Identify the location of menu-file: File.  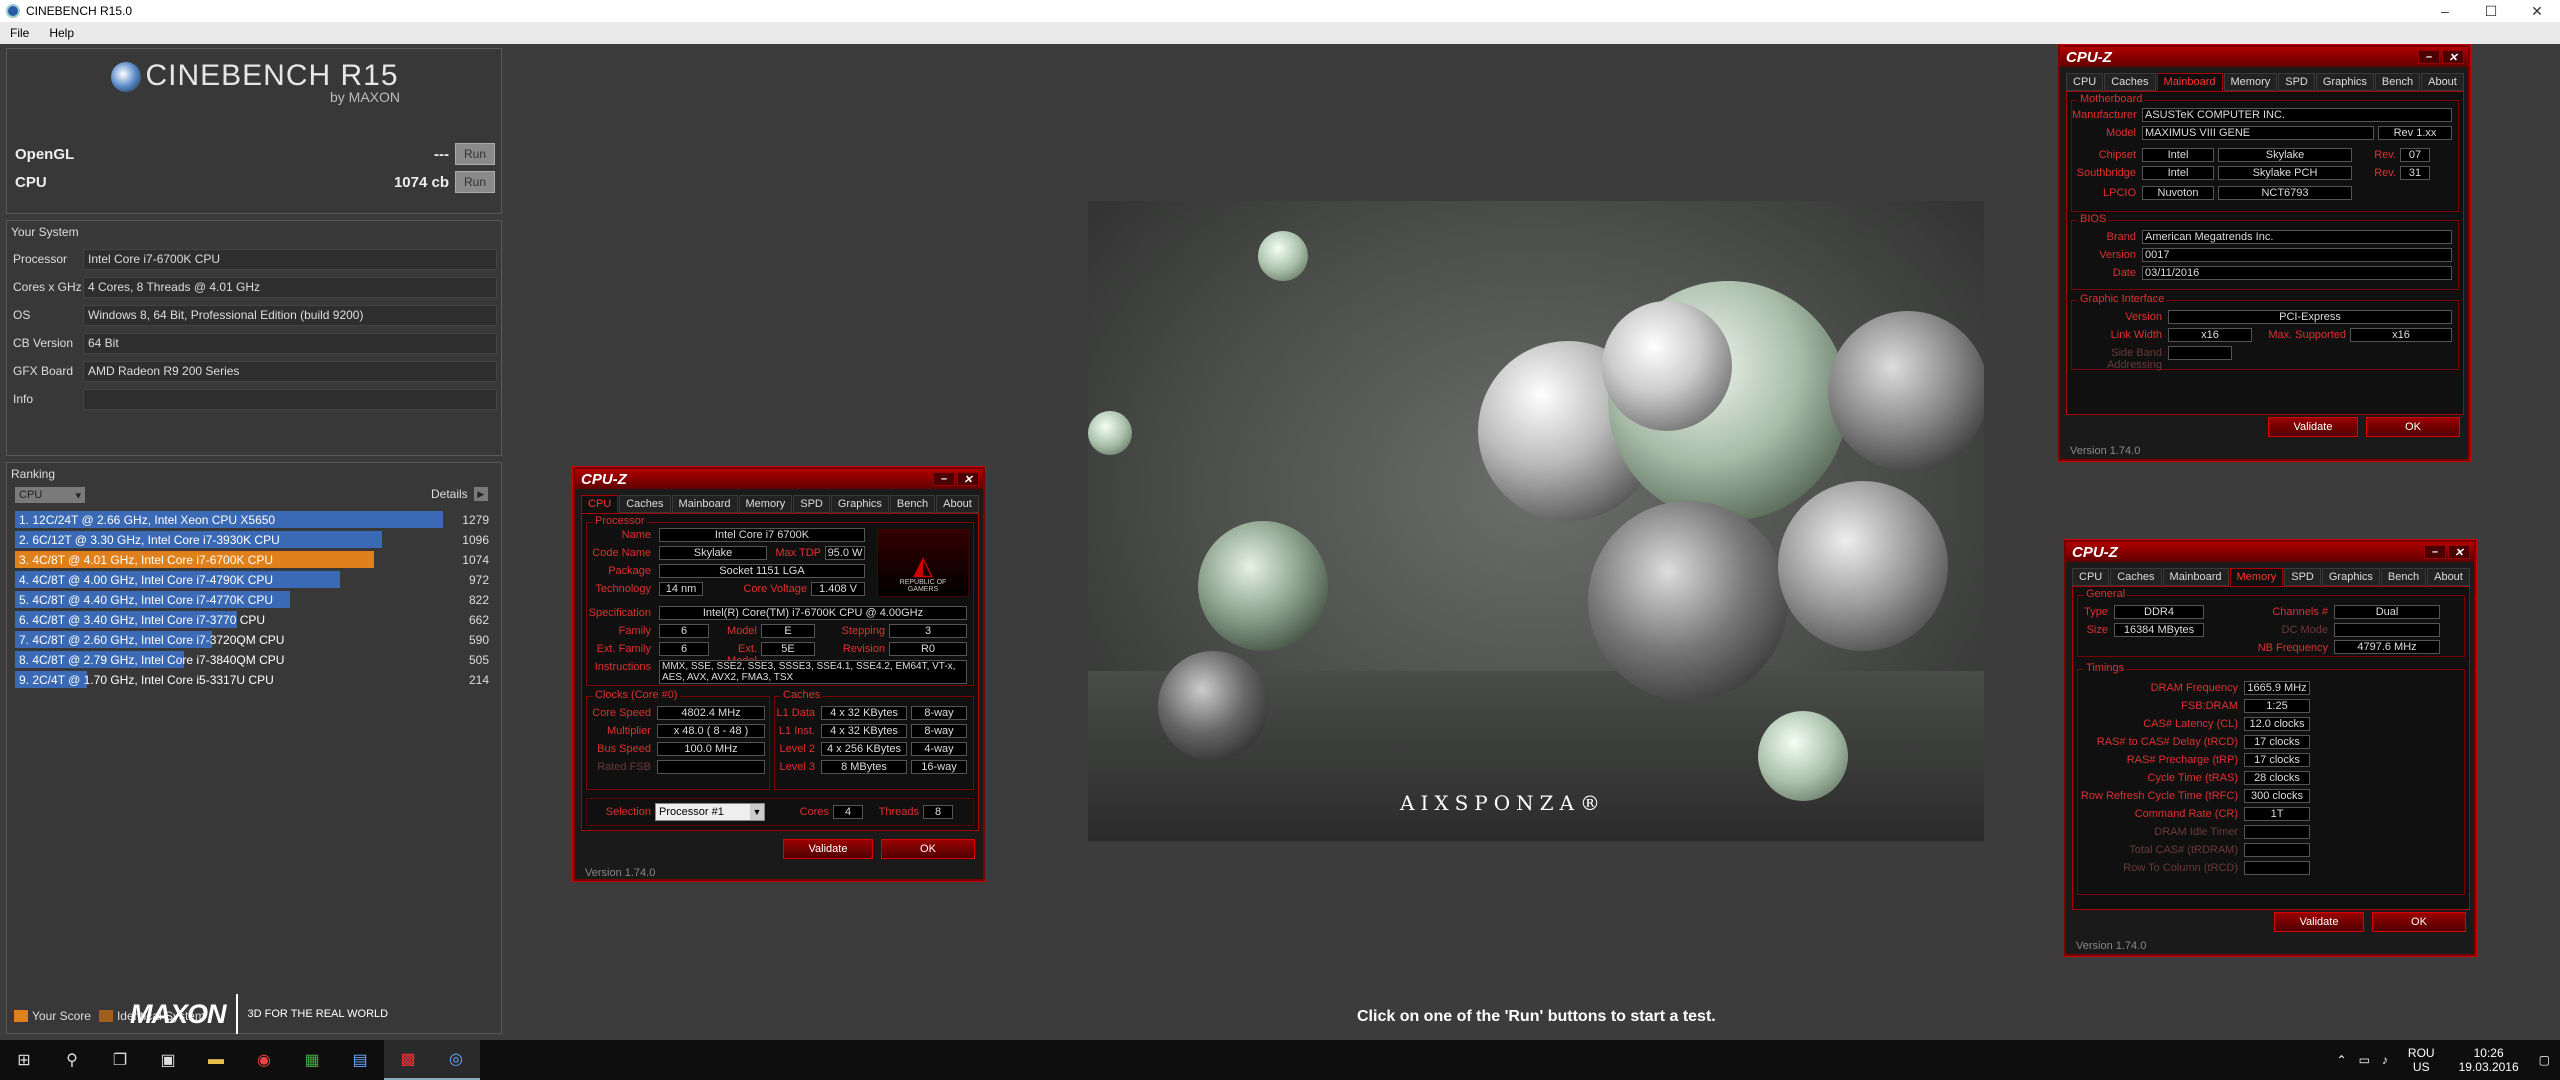
(19, 33).